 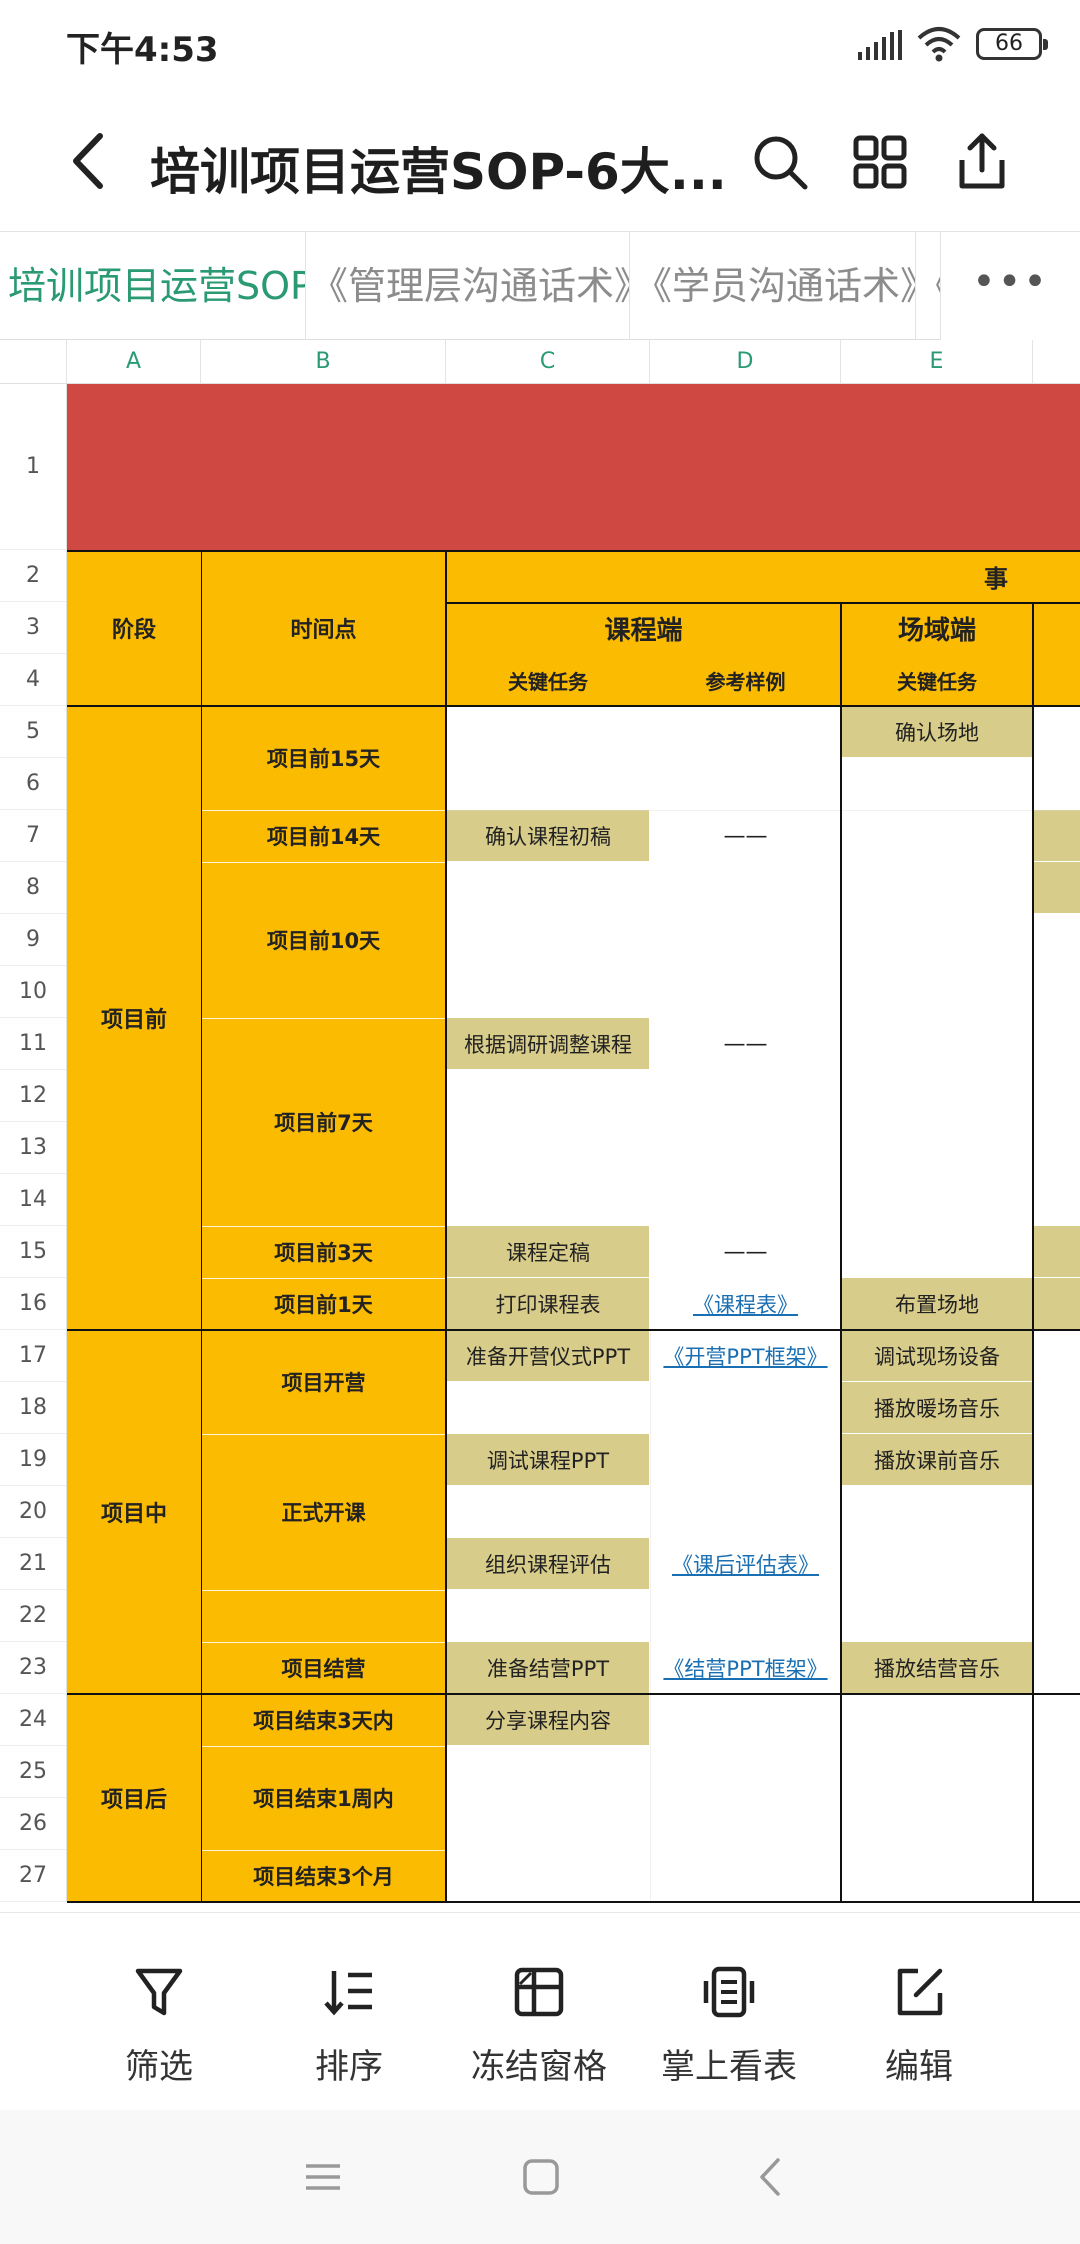 I want to click on edit-button: 编辑, so click(x=919, y=2012).